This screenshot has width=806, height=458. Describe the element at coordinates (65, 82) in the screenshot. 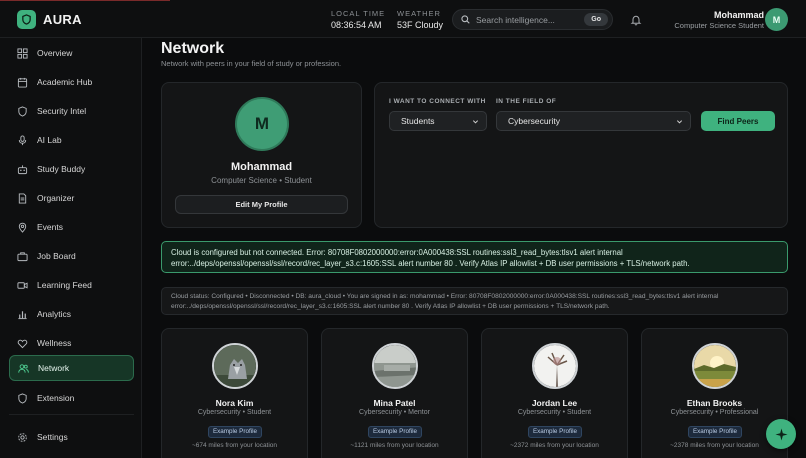

I see `sidebar-item-label: Academic Hub` at that location.